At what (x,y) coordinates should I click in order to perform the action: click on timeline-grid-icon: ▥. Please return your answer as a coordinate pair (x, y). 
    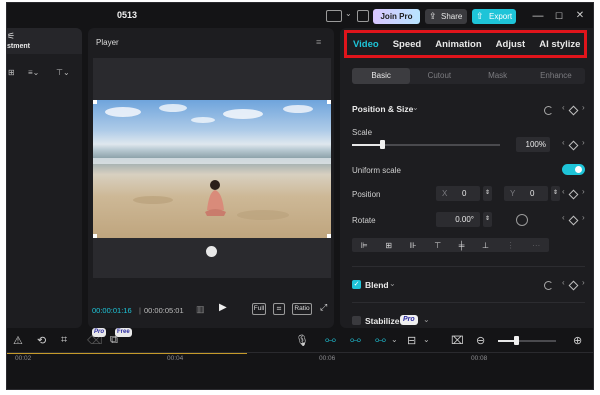
    Looking at the image, I should click on (200, 309).